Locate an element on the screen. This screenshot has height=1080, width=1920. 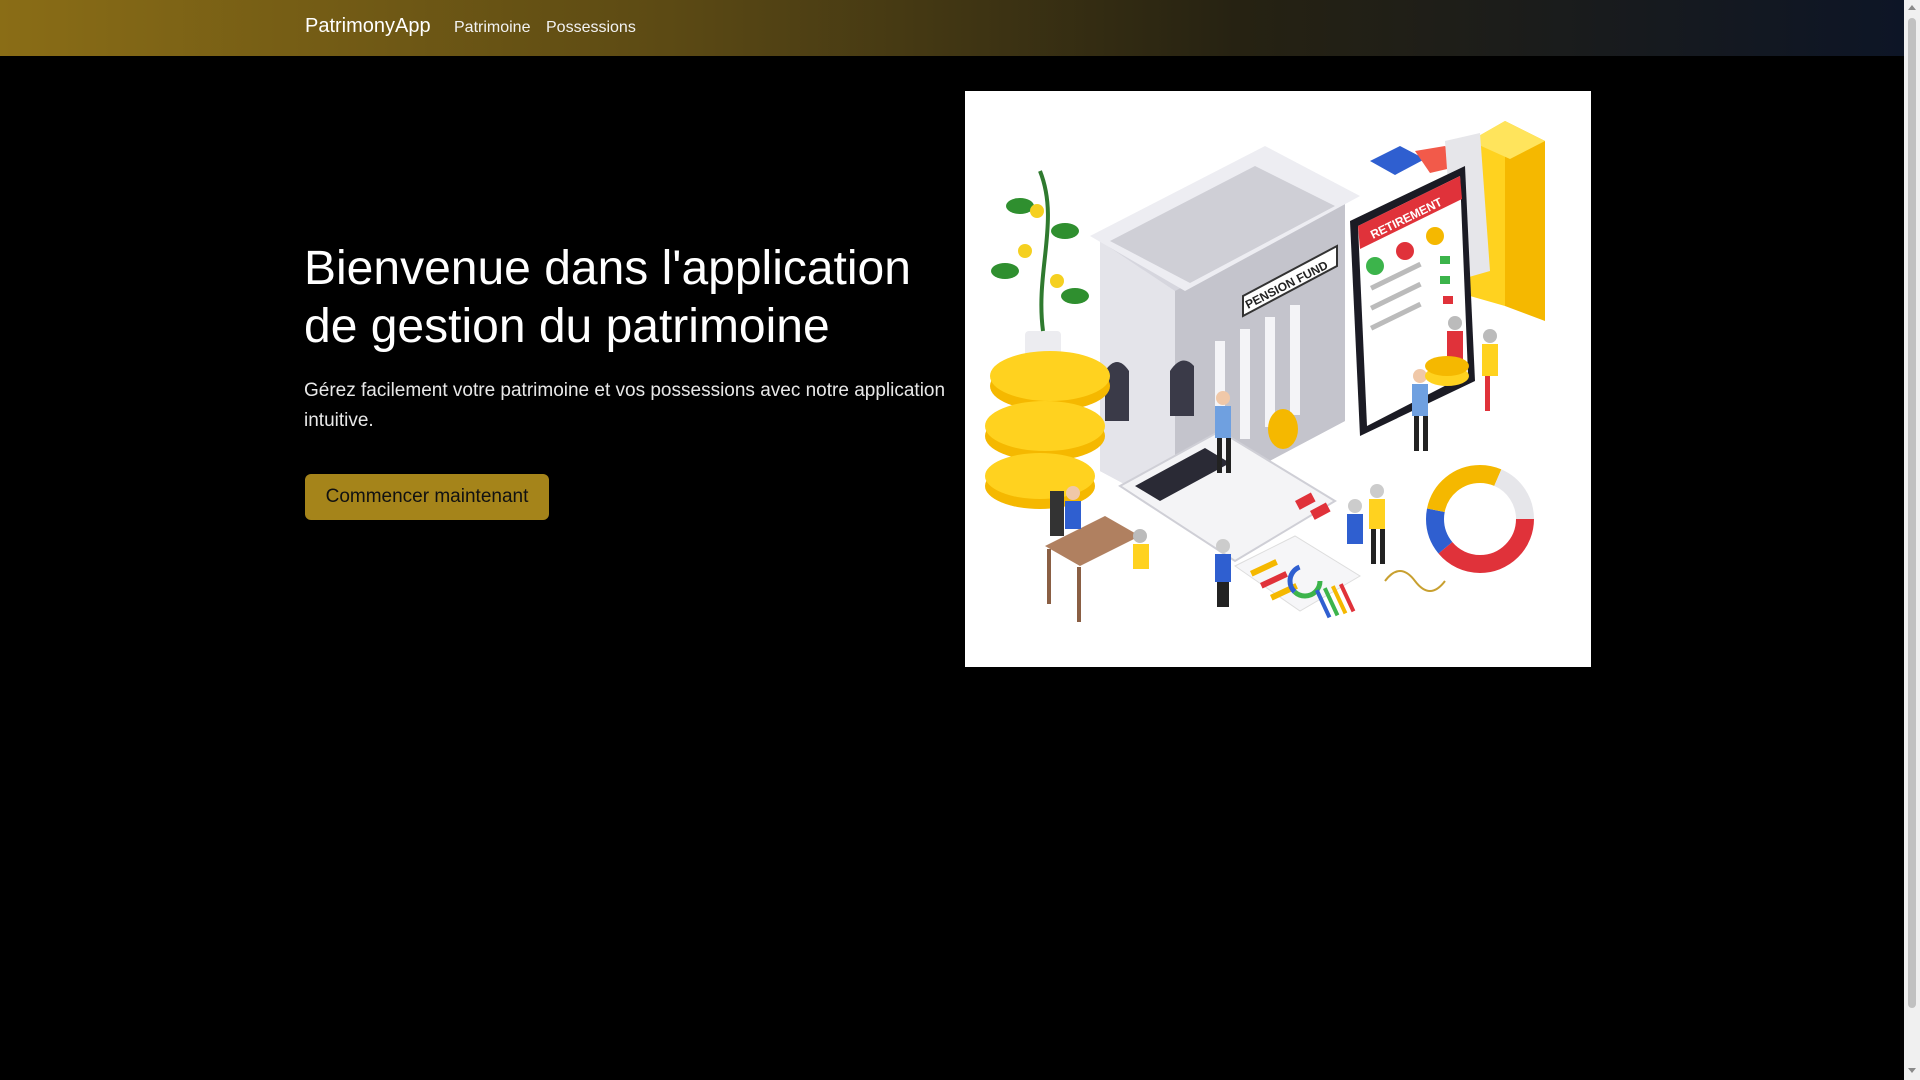
scroll-up-icon is located at coordinates (1912, 7).